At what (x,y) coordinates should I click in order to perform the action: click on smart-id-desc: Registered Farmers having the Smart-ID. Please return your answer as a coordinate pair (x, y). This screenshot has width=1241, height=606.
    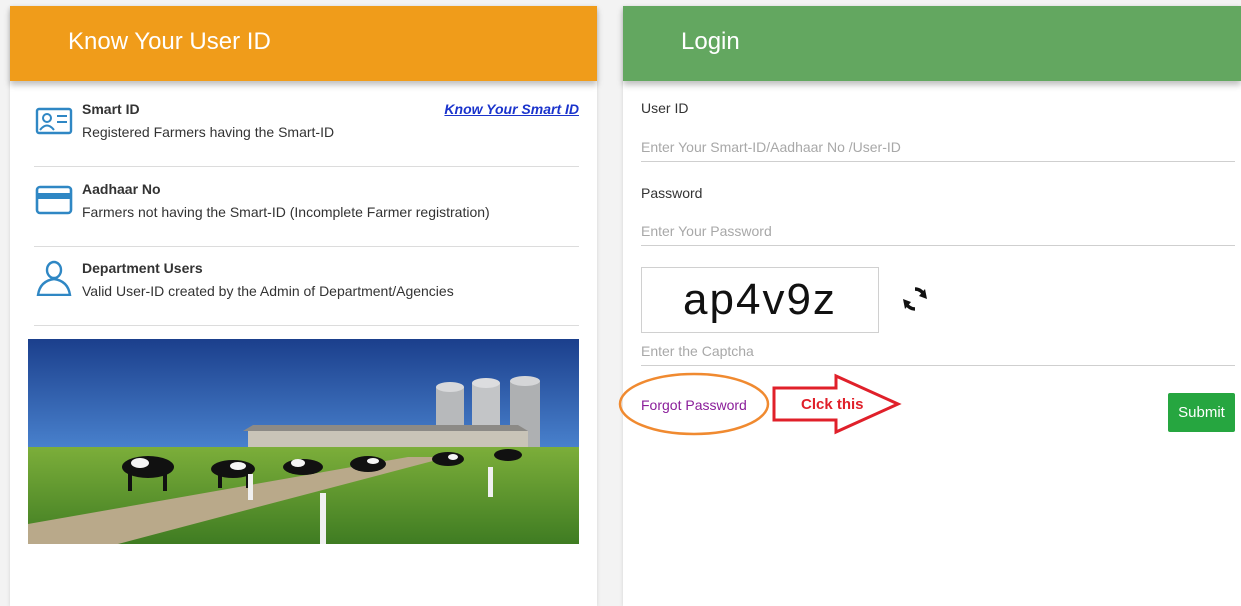
    Looking at the image, I should click on (208, 132).